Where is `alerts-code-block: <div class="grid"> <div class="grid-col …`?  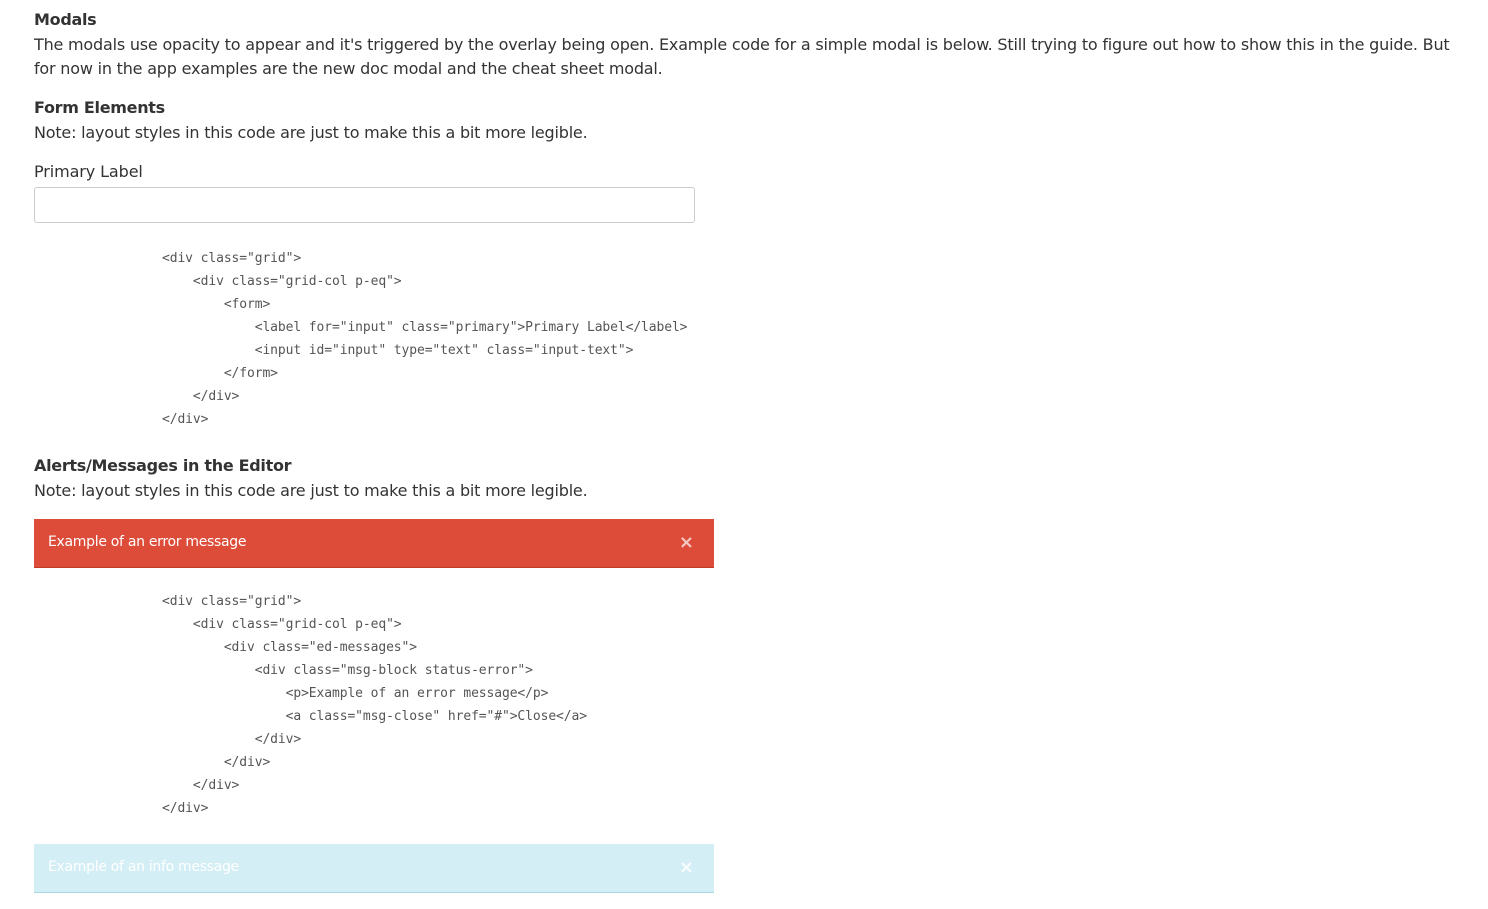 alerts-code-block: <div class="grid"> <div class="grid-col … is located at coordinates (374, 705).